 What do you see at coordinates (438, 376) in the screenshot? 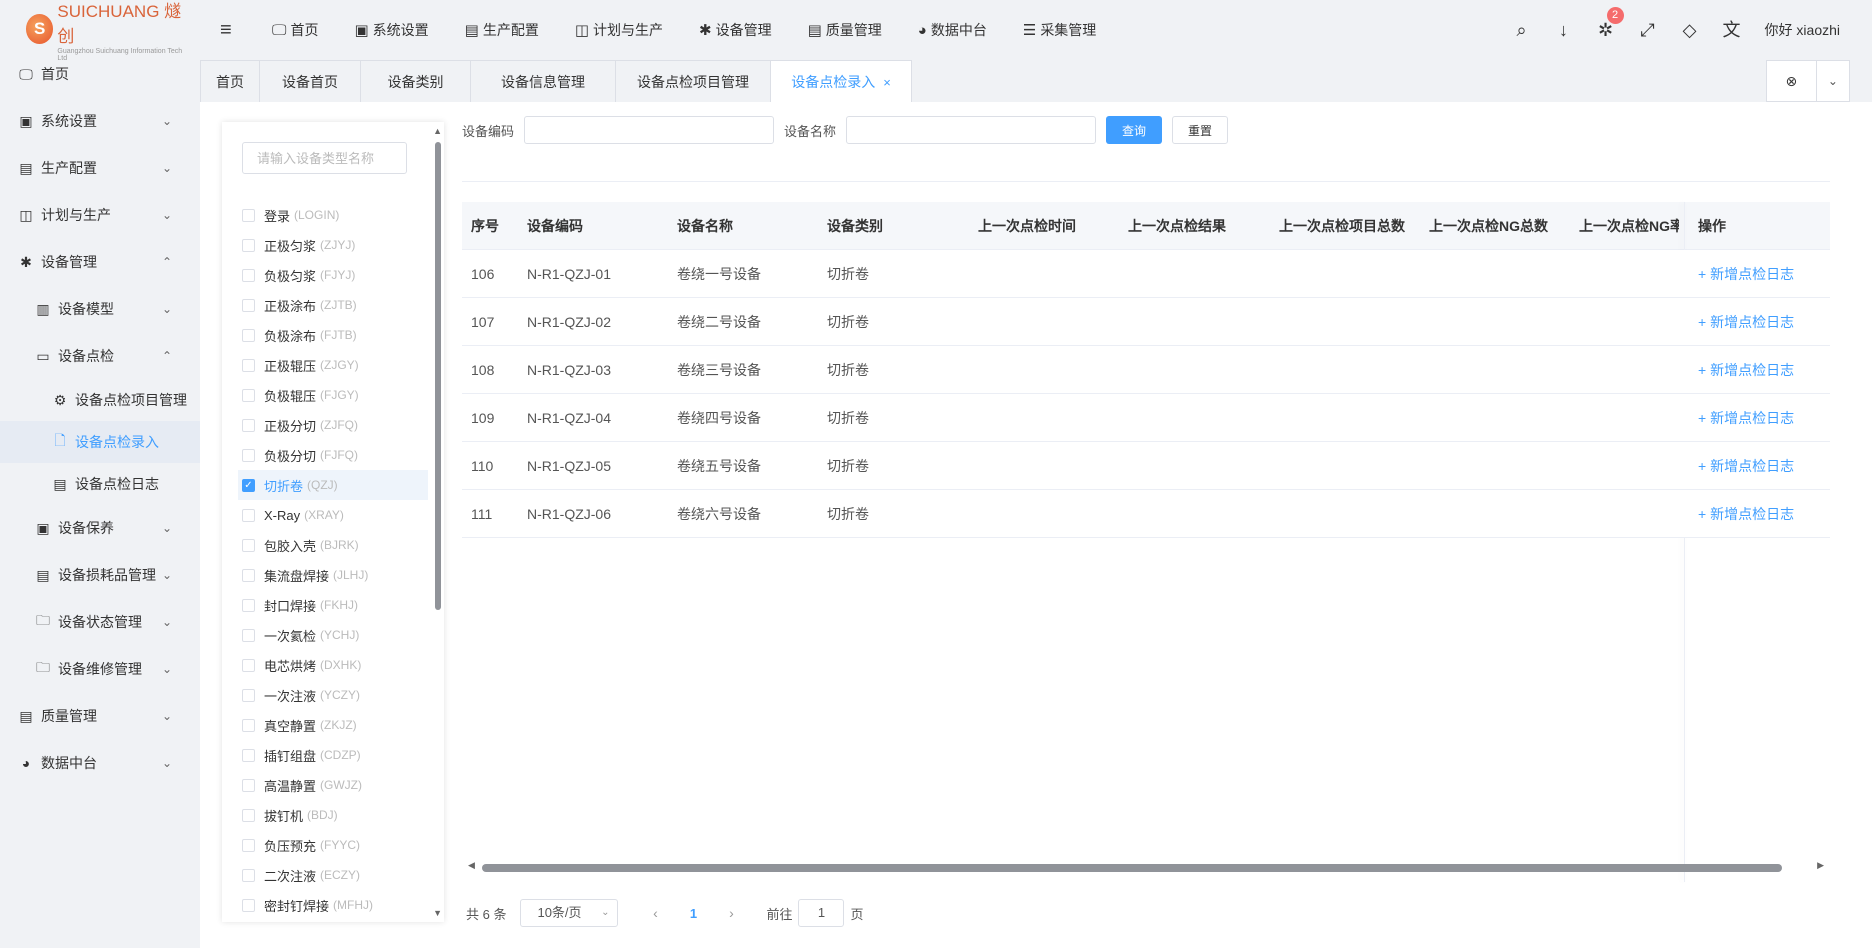
I see `tree-scroll-thumb` at bounding box center [438, 376].